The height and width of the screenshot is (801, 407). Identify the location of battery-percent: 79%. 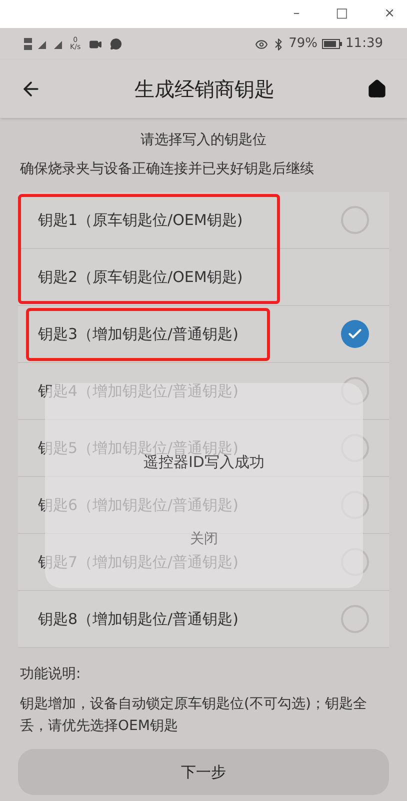
(303, 44).